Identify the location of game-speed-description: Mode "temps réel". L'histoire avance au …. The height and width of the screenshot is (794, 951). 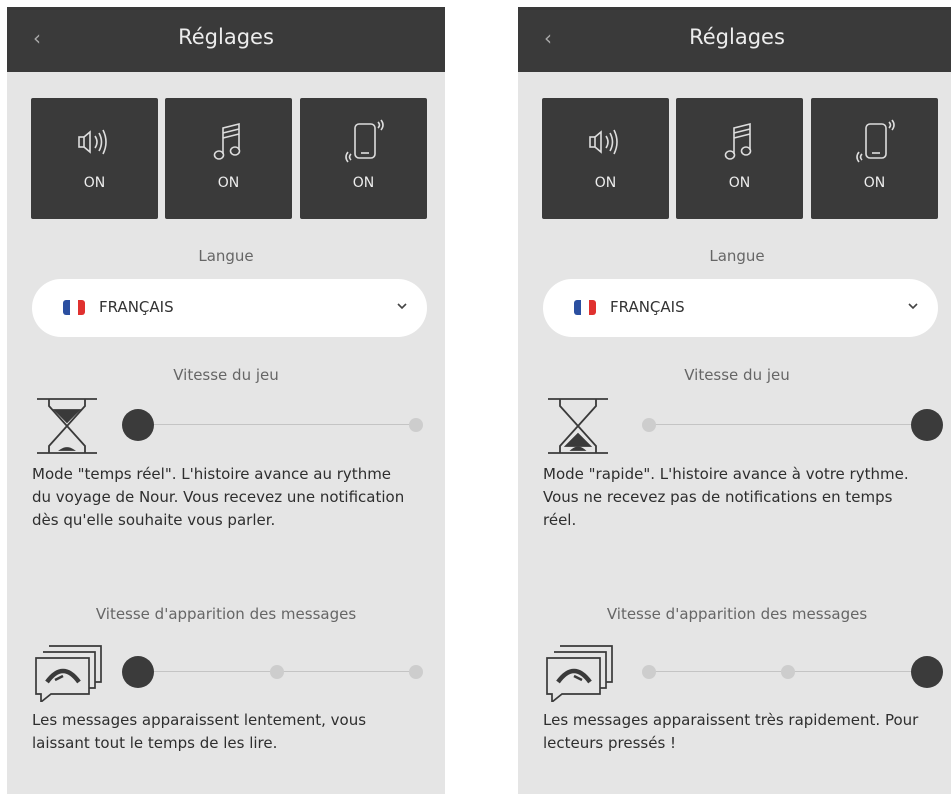
(218, 497).